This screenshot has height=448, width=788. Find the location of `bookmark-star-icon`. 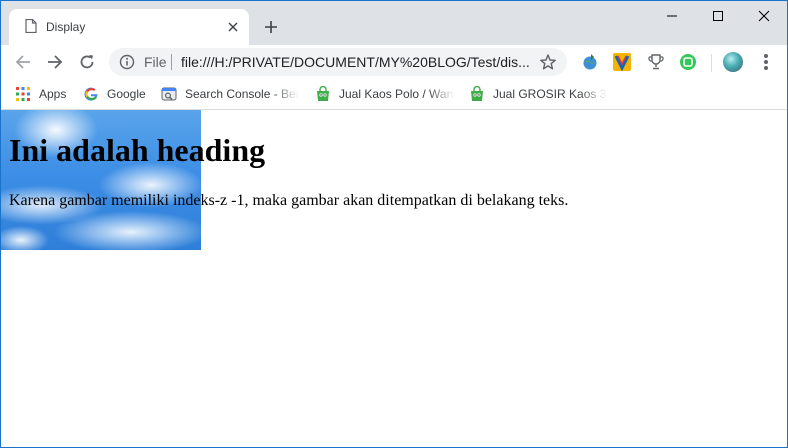

bookmark-star-icon is located at coordinates (548, 62).